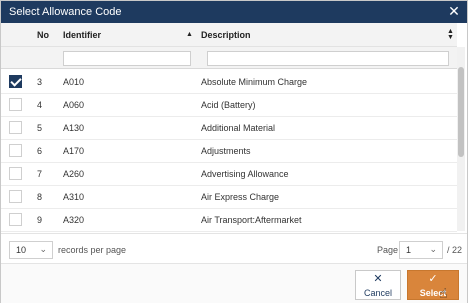  What do you see at coordinates (74, 174) in the screenshot?
I see `cell-identifier: A260` at bounding box center [74, 174].